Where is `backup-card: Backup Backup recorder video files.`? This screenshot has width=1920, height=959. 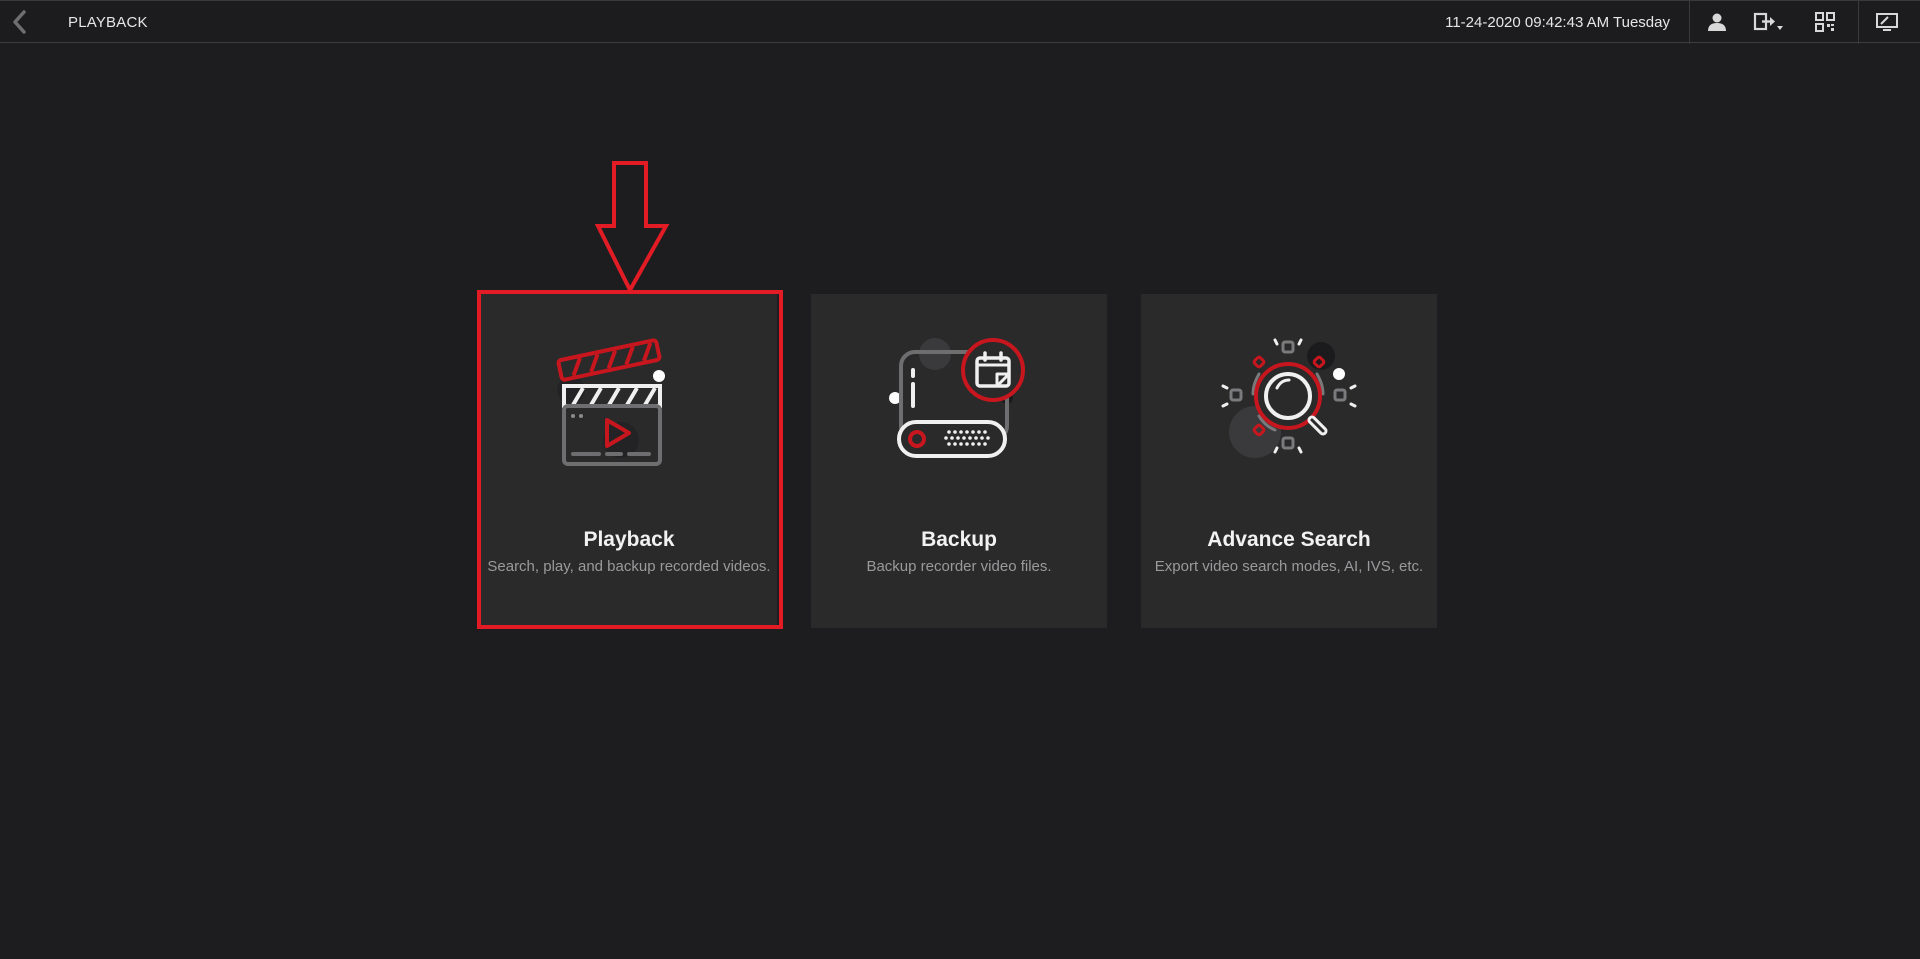
backup-card: Backup Backup recorder video files. is located at coordinates (959, 461).